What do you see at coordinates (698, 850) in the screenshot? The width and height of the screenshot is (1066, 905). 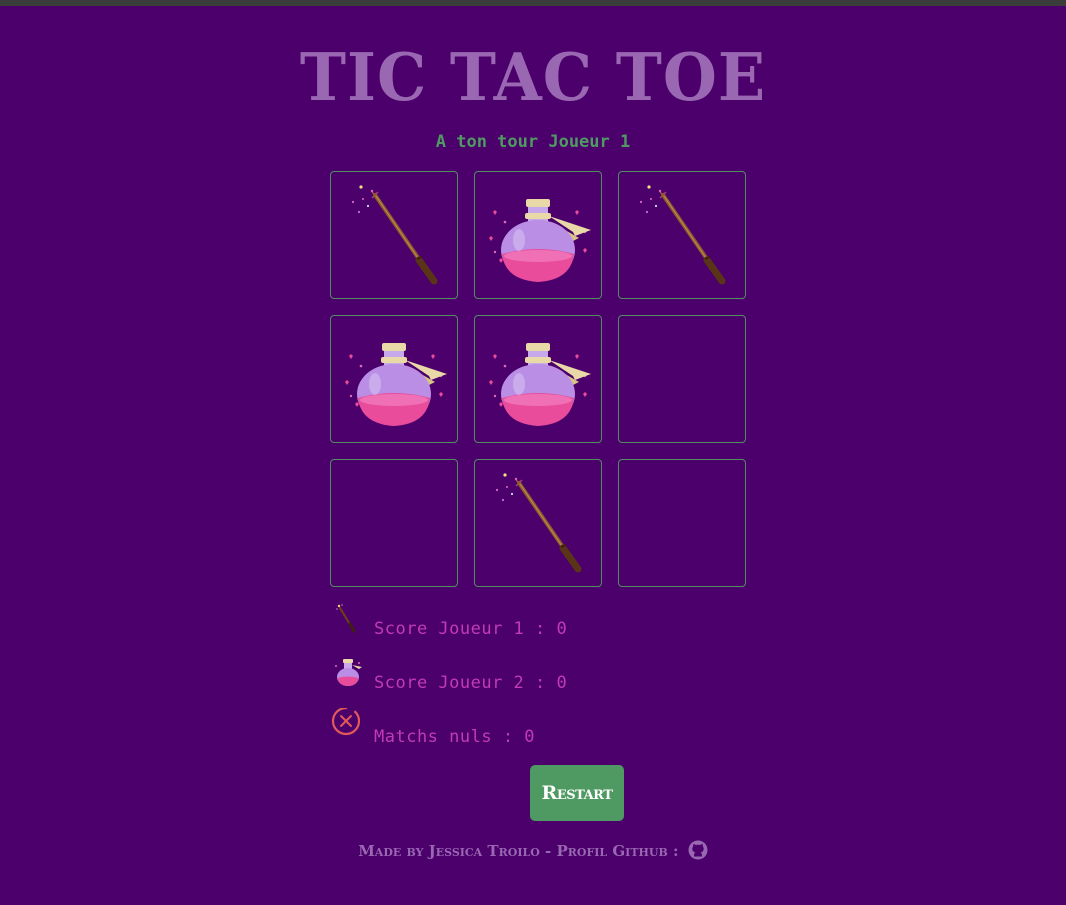 I see `github-icon` at bounding box center [698, 850].